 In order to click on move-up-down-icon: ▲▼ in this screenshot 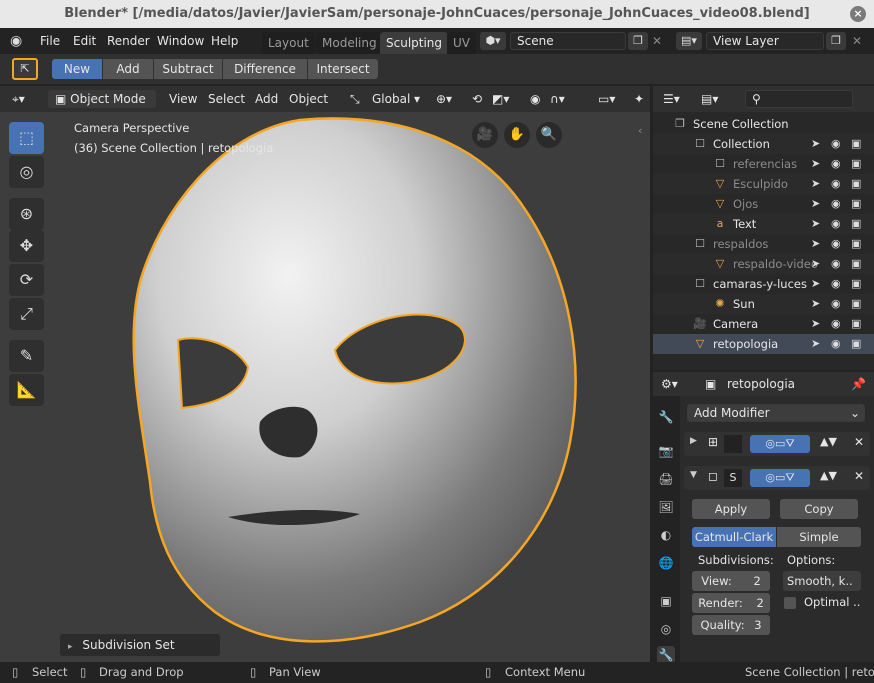, I will do `click(828, 441)`.